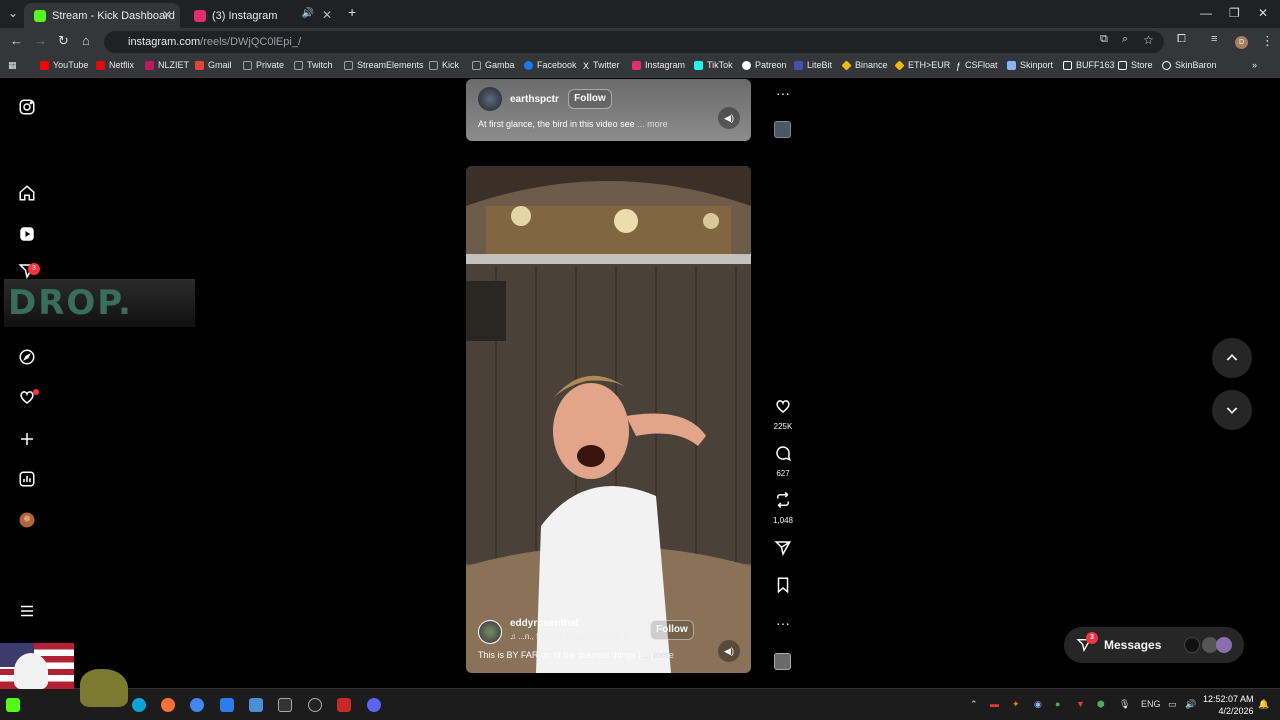  Describe the element at coordinates (197, 705) in the screenshot. I see `chrome-icon` at that location.